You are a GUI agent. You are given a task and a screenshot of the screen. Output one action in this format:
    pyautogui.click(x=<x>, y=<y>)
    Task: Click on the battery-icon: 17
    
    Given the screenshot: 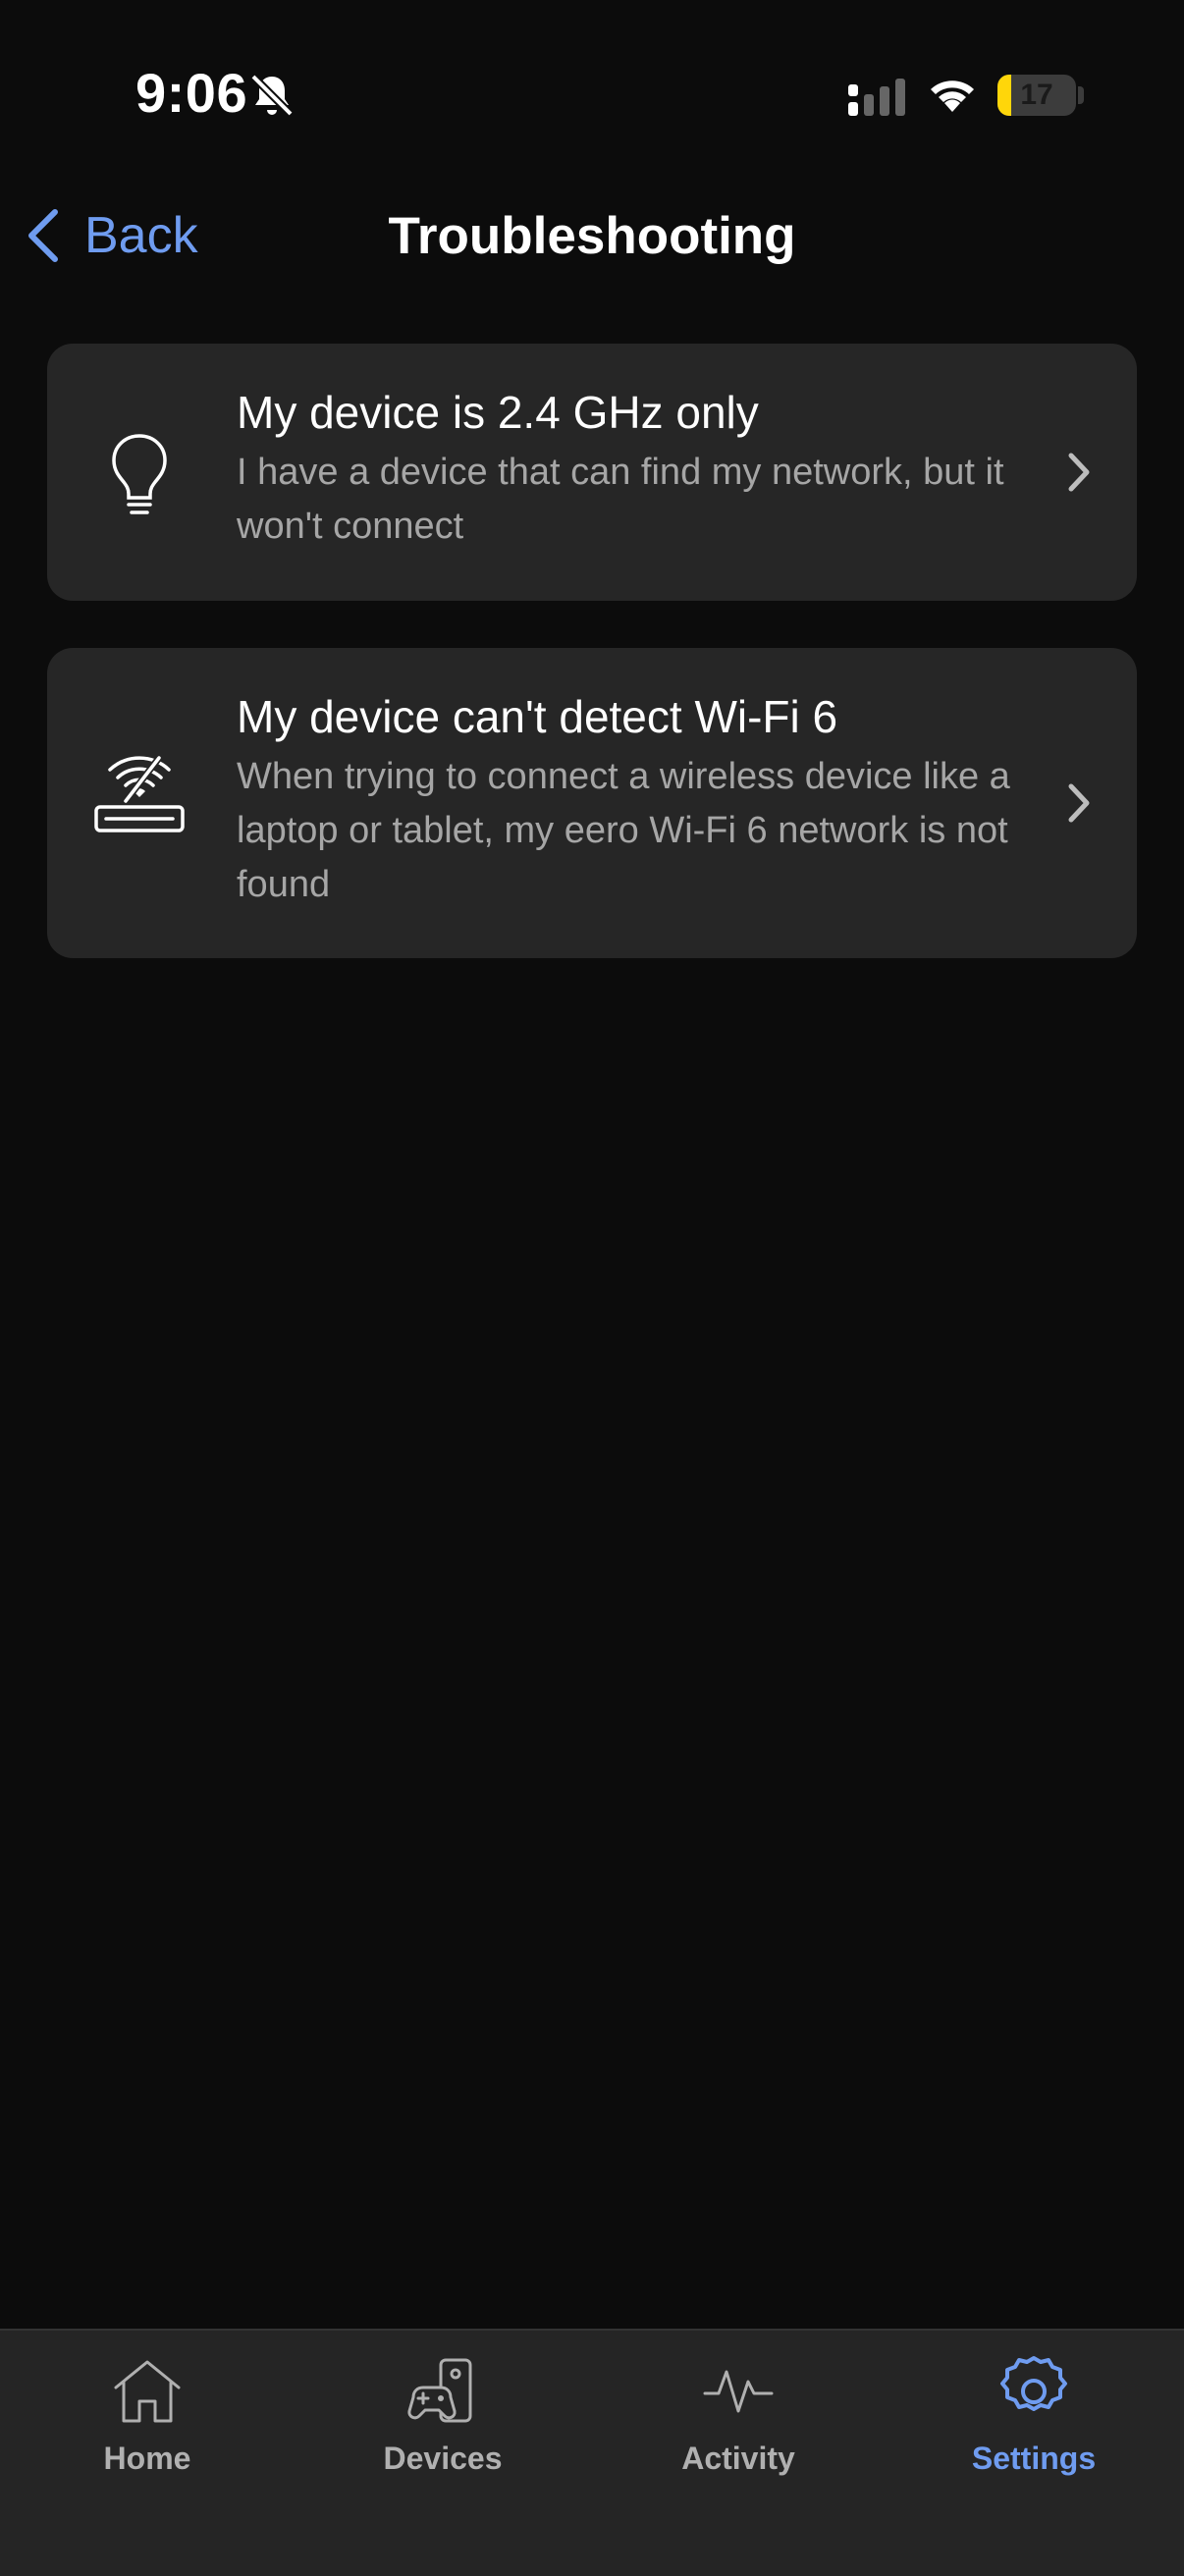 What is the action you would take?
    pyautogui.click(x=1036, y=95)
    